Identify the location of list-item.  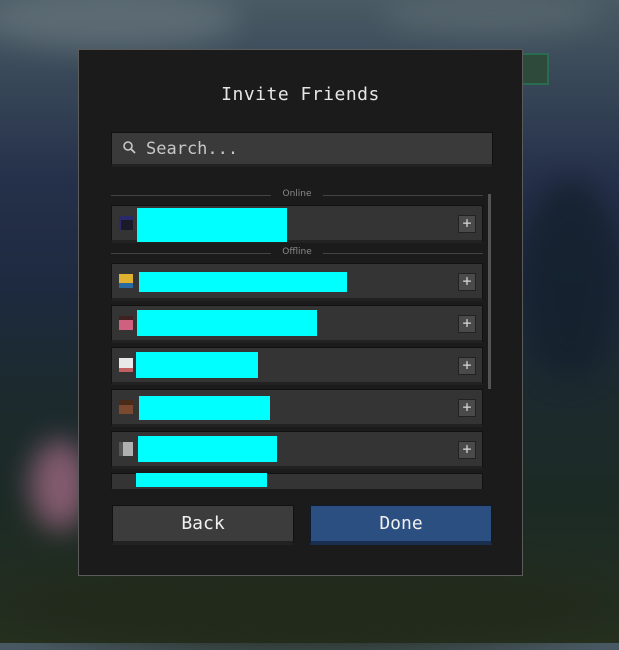
(297, 481).